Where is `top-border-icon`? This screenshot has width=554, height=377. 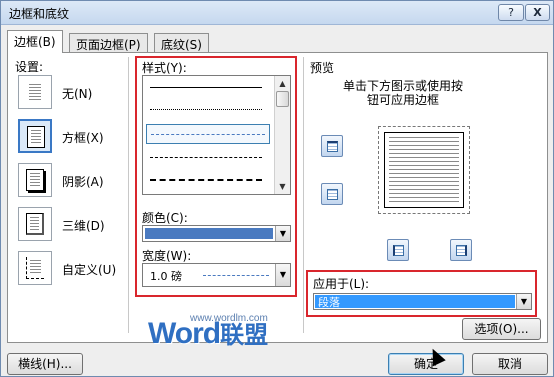
top-border-icon is located at coordinates (332, 146).